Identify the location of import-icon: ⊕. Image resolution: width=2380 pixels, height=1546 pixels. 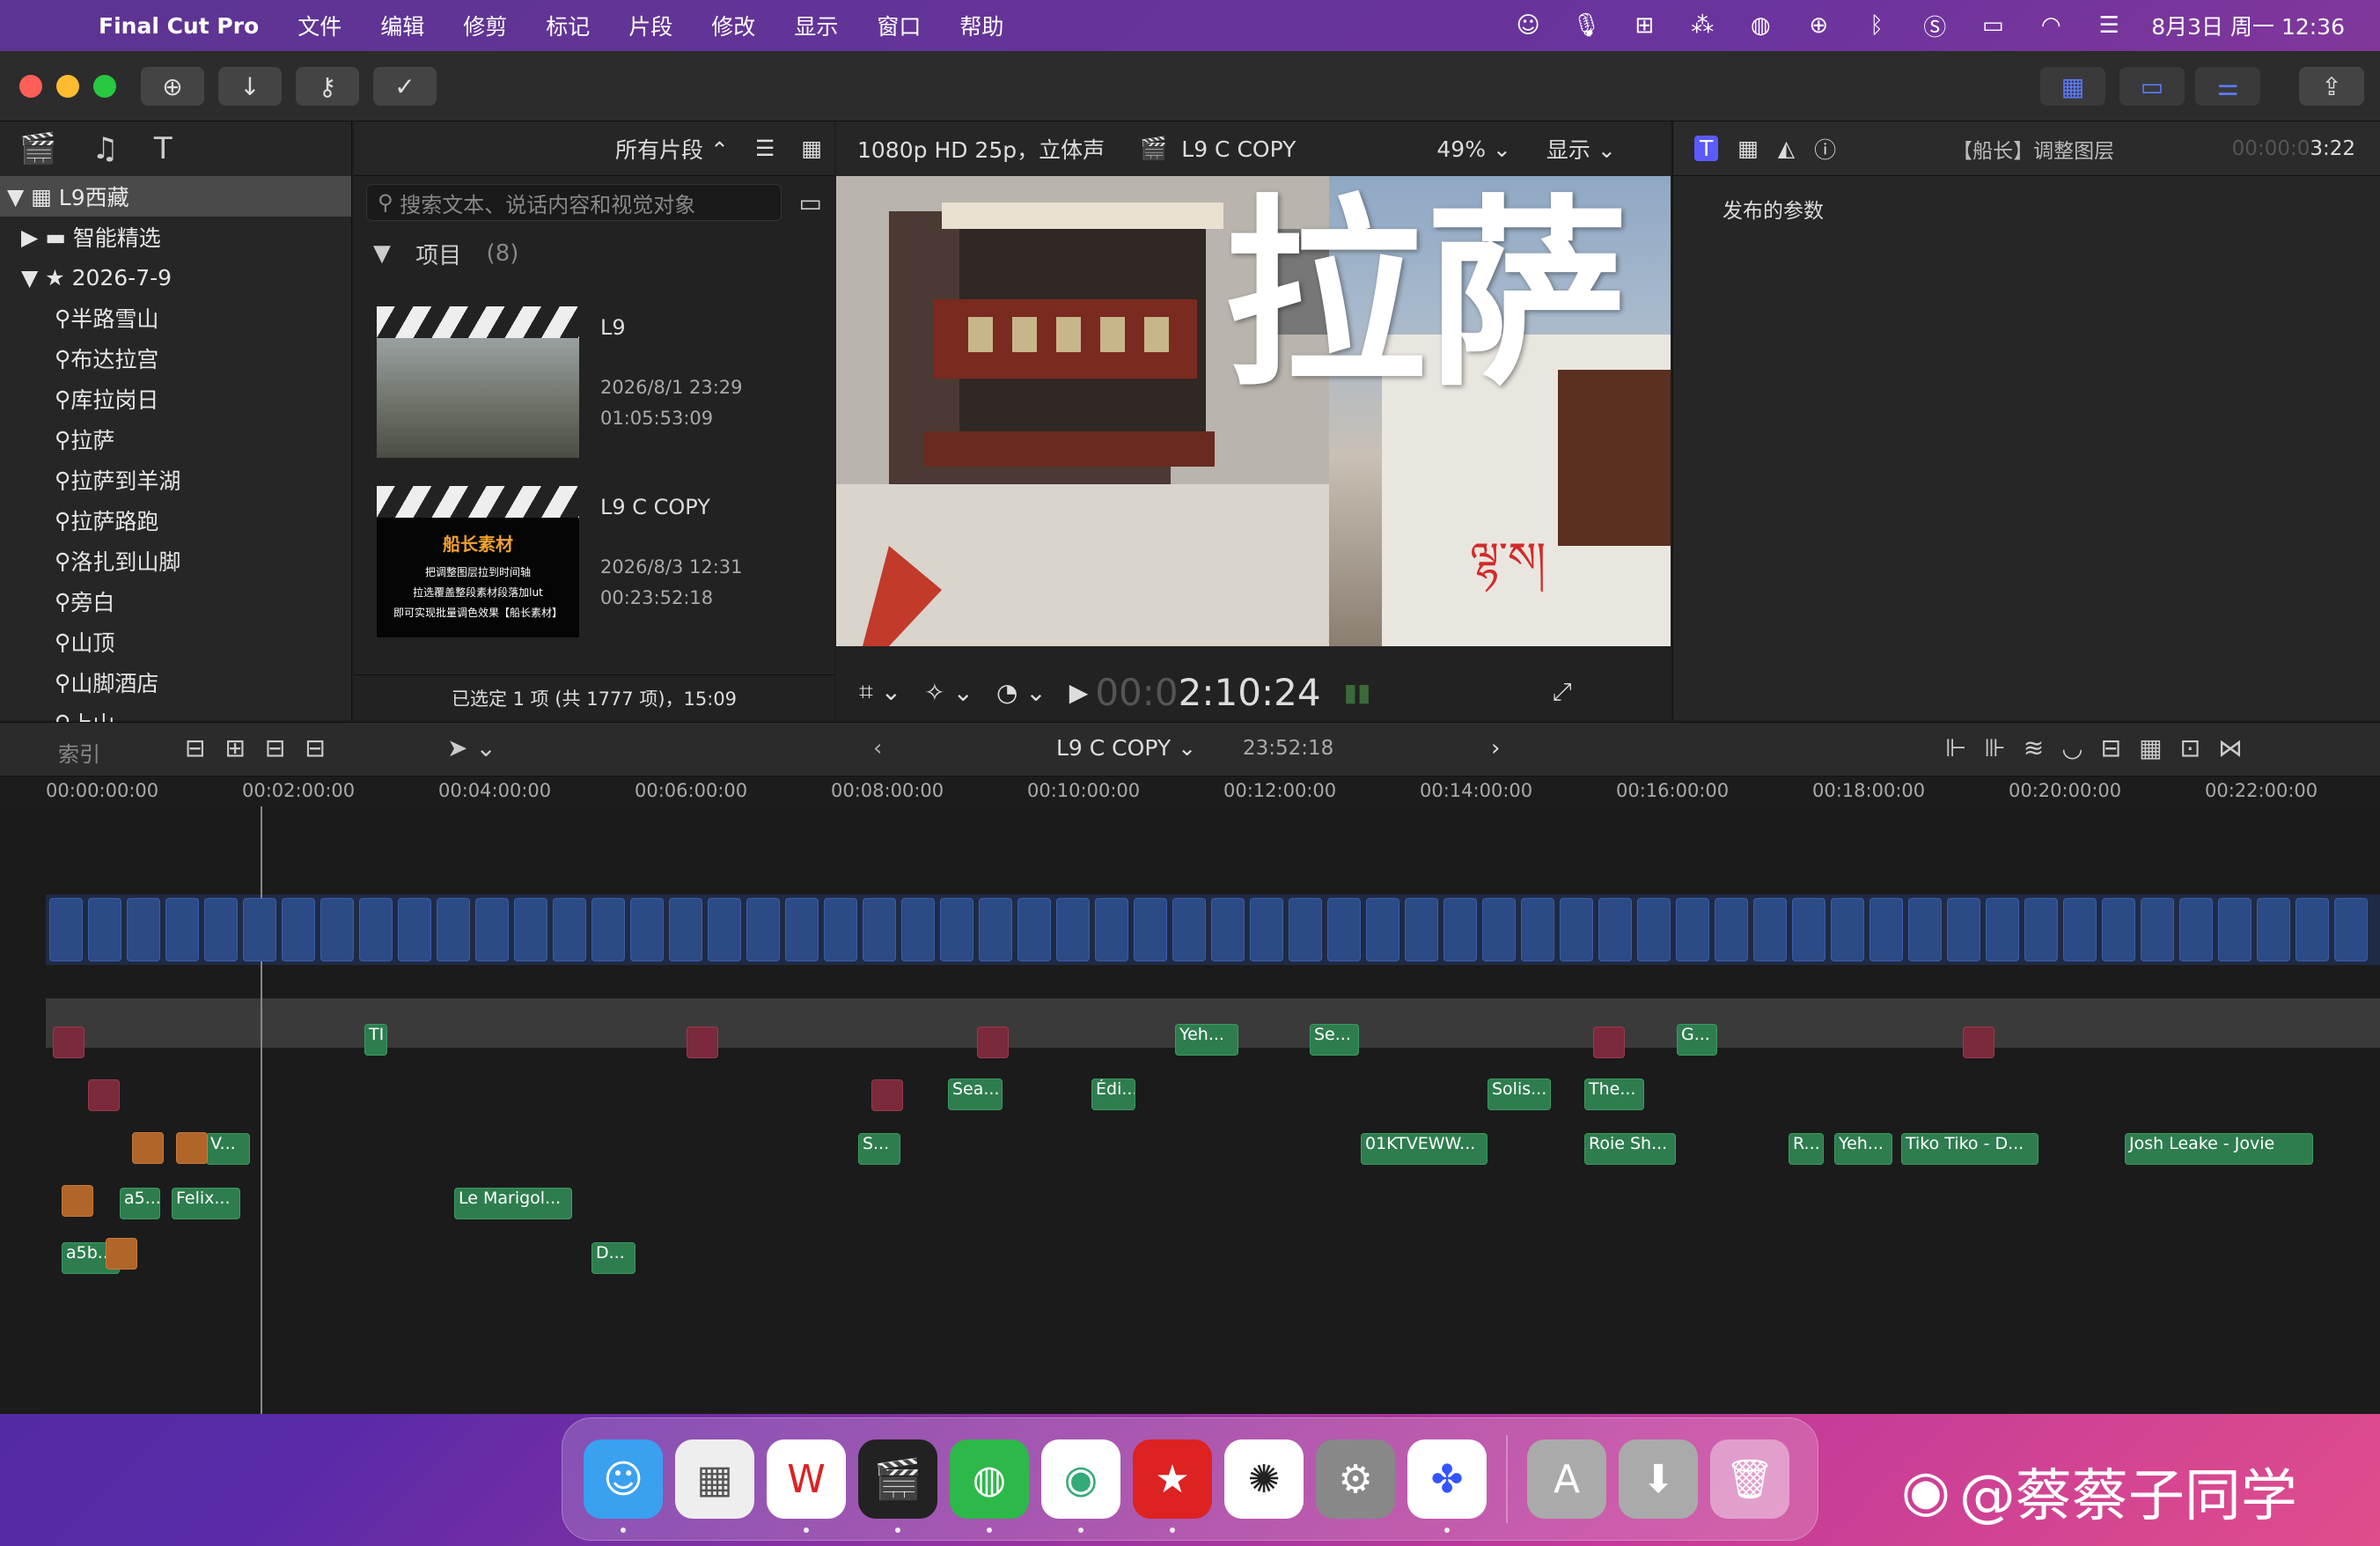
(172, 86).